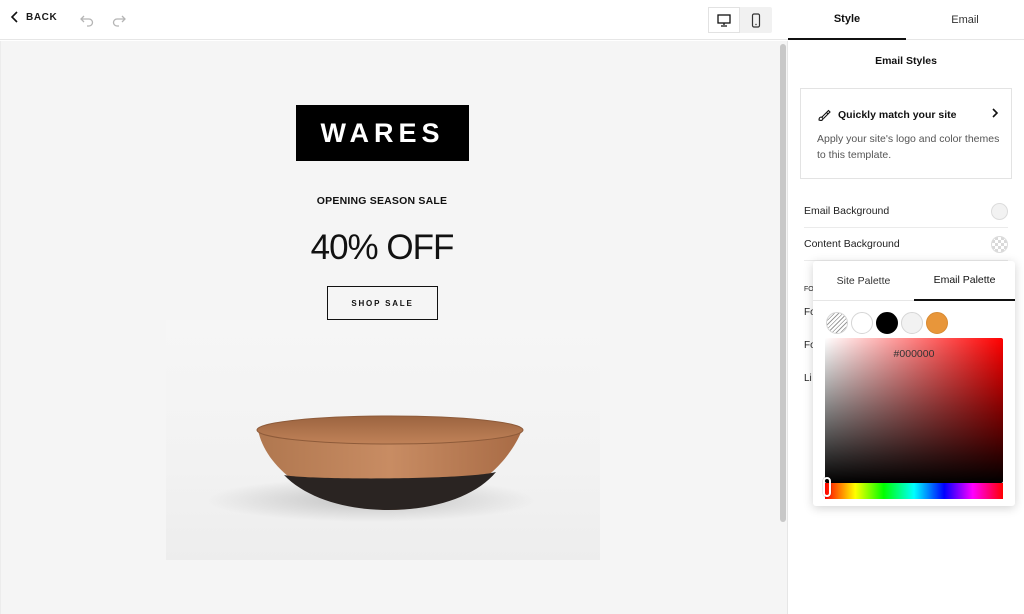 This screenshot has height=614, width=1024. What do you see at coordinates (914, 354) in the screenshot?
I see `hex-value: #000000` at bounding box center [914, 354].